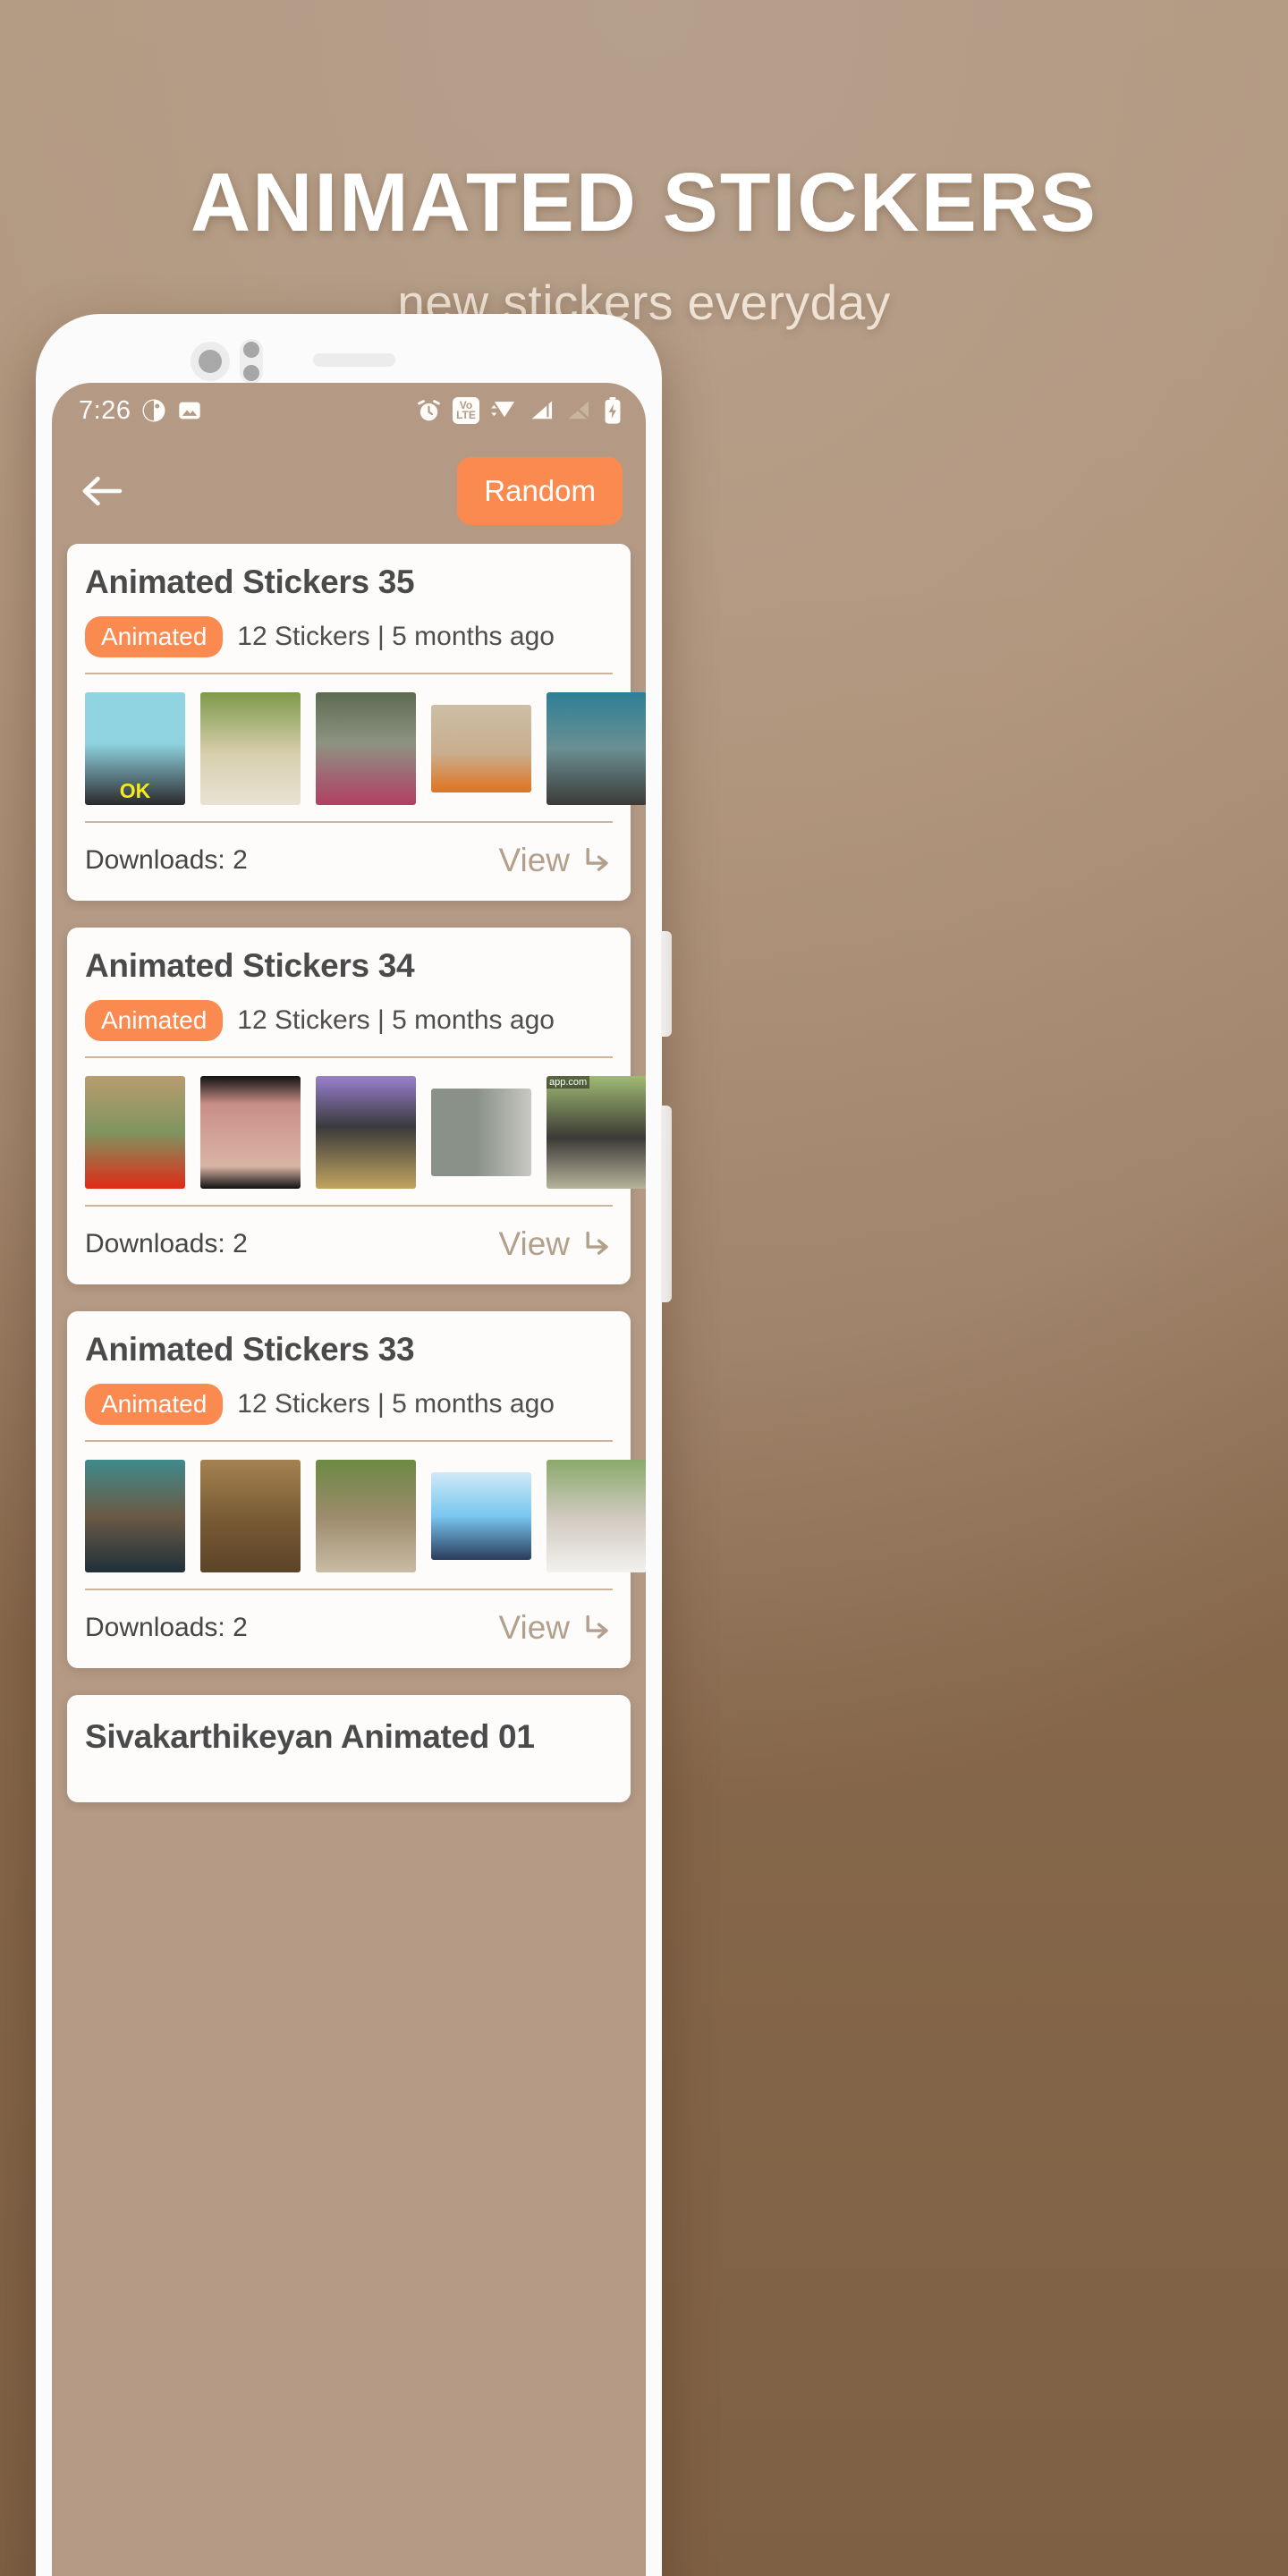 The image size is (1288, 2576). What do you see at coordinates (613, 410) in the screenshot?
I see `battery-charging-icon` at bounding box center [613, 410].